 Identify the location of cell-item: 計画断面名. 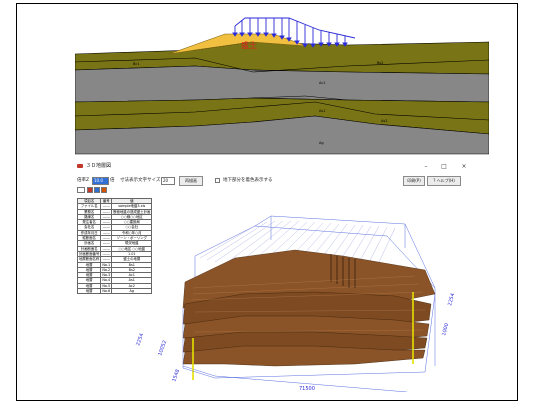
(89, 248).